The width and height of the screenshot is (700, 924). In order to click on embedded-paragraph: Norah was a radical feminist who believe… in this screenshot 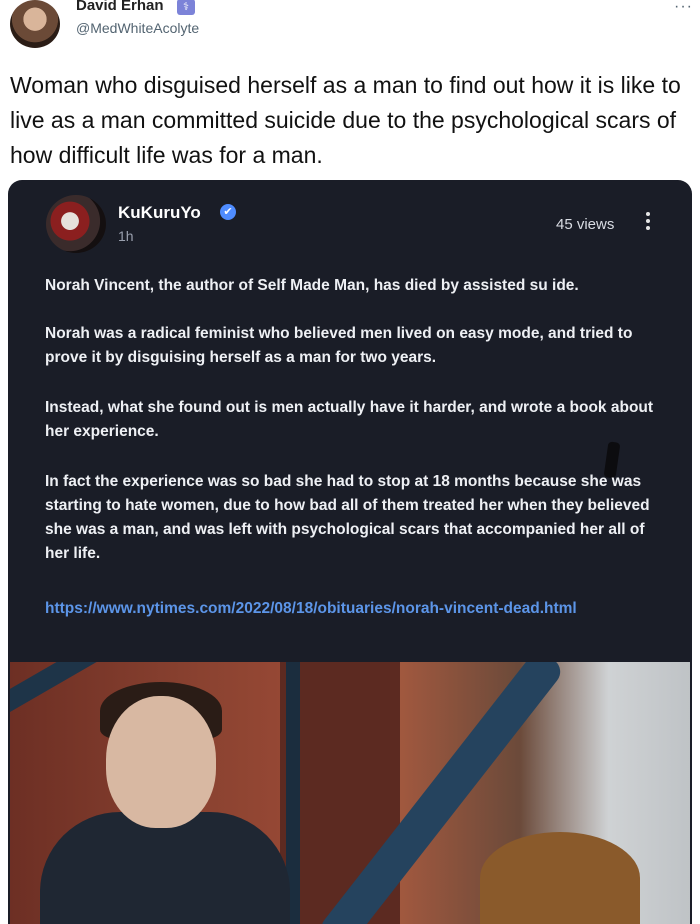, I will do `click(339, 345)`.